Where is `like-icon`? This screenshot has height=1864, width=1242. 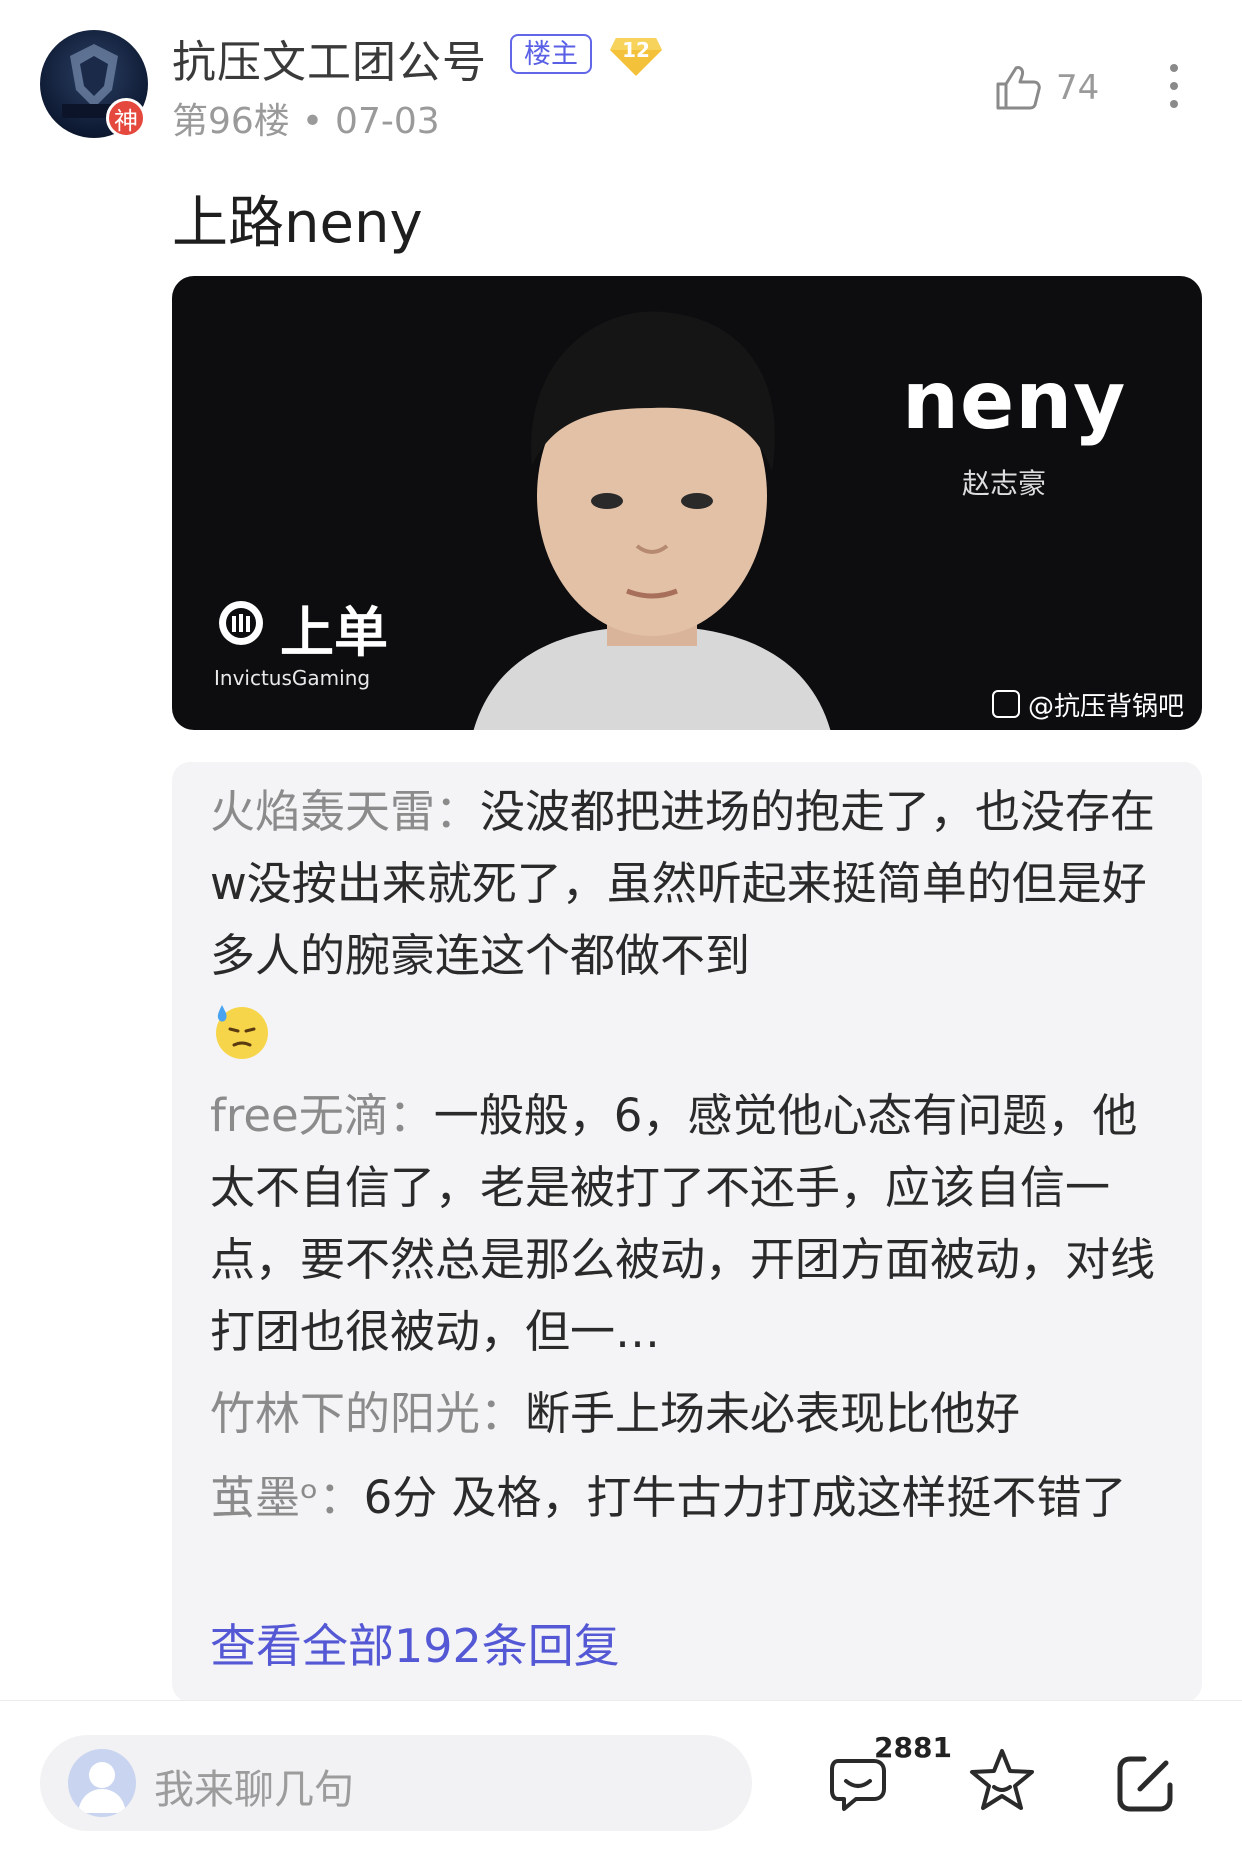
like-icon is located at coordinates (1018, 88).